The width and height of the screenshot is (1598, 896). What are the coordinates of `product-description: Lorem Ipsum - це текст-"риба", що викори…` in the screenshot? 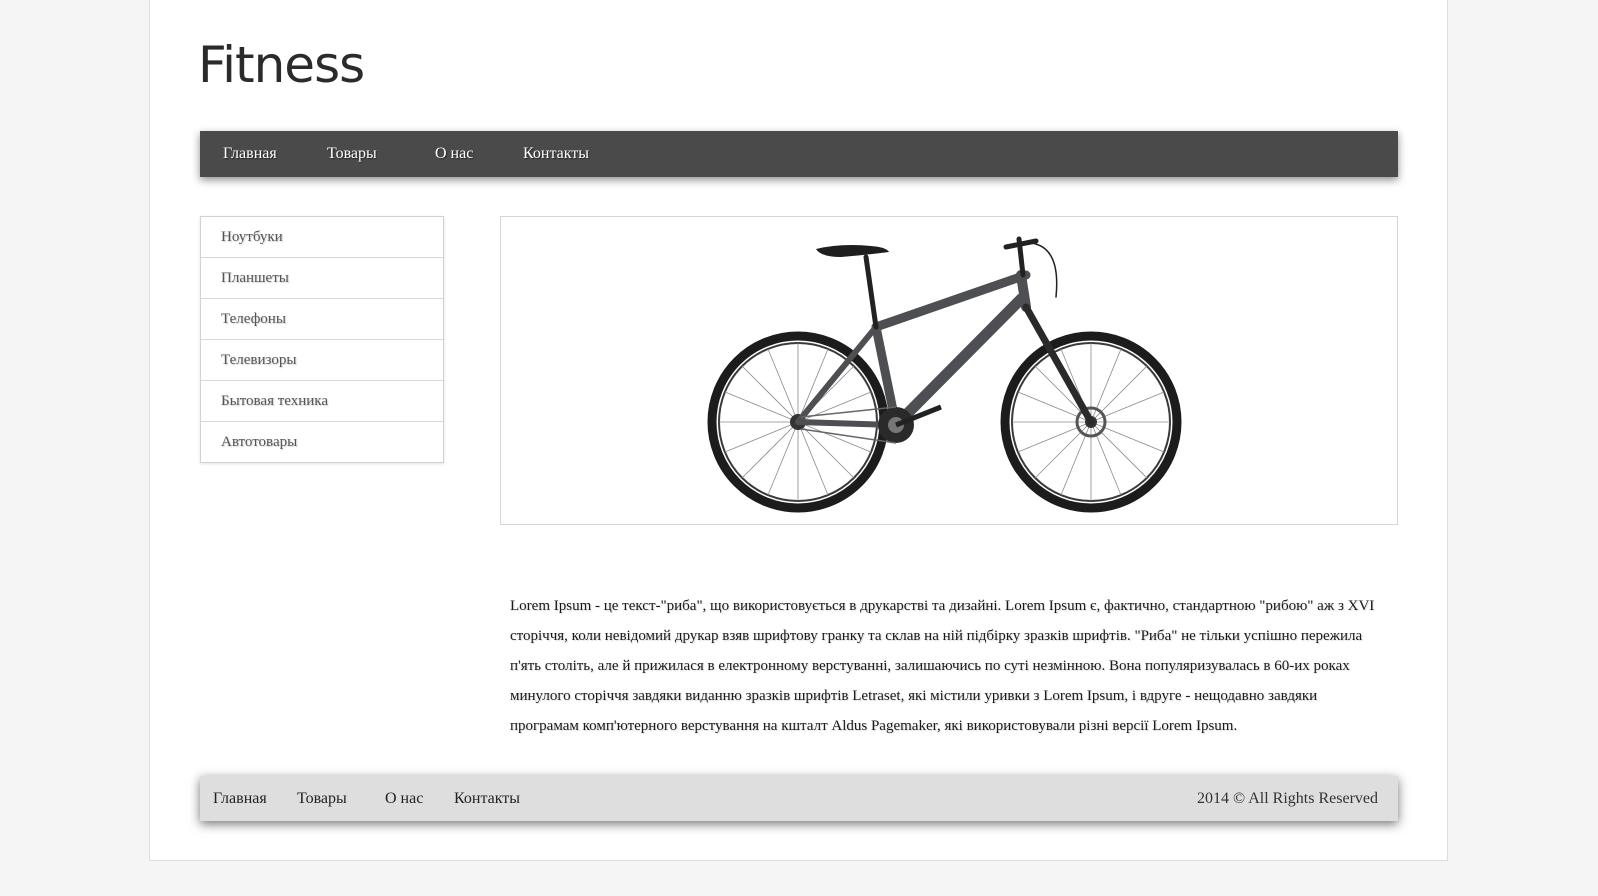 It's located at (942, 666).